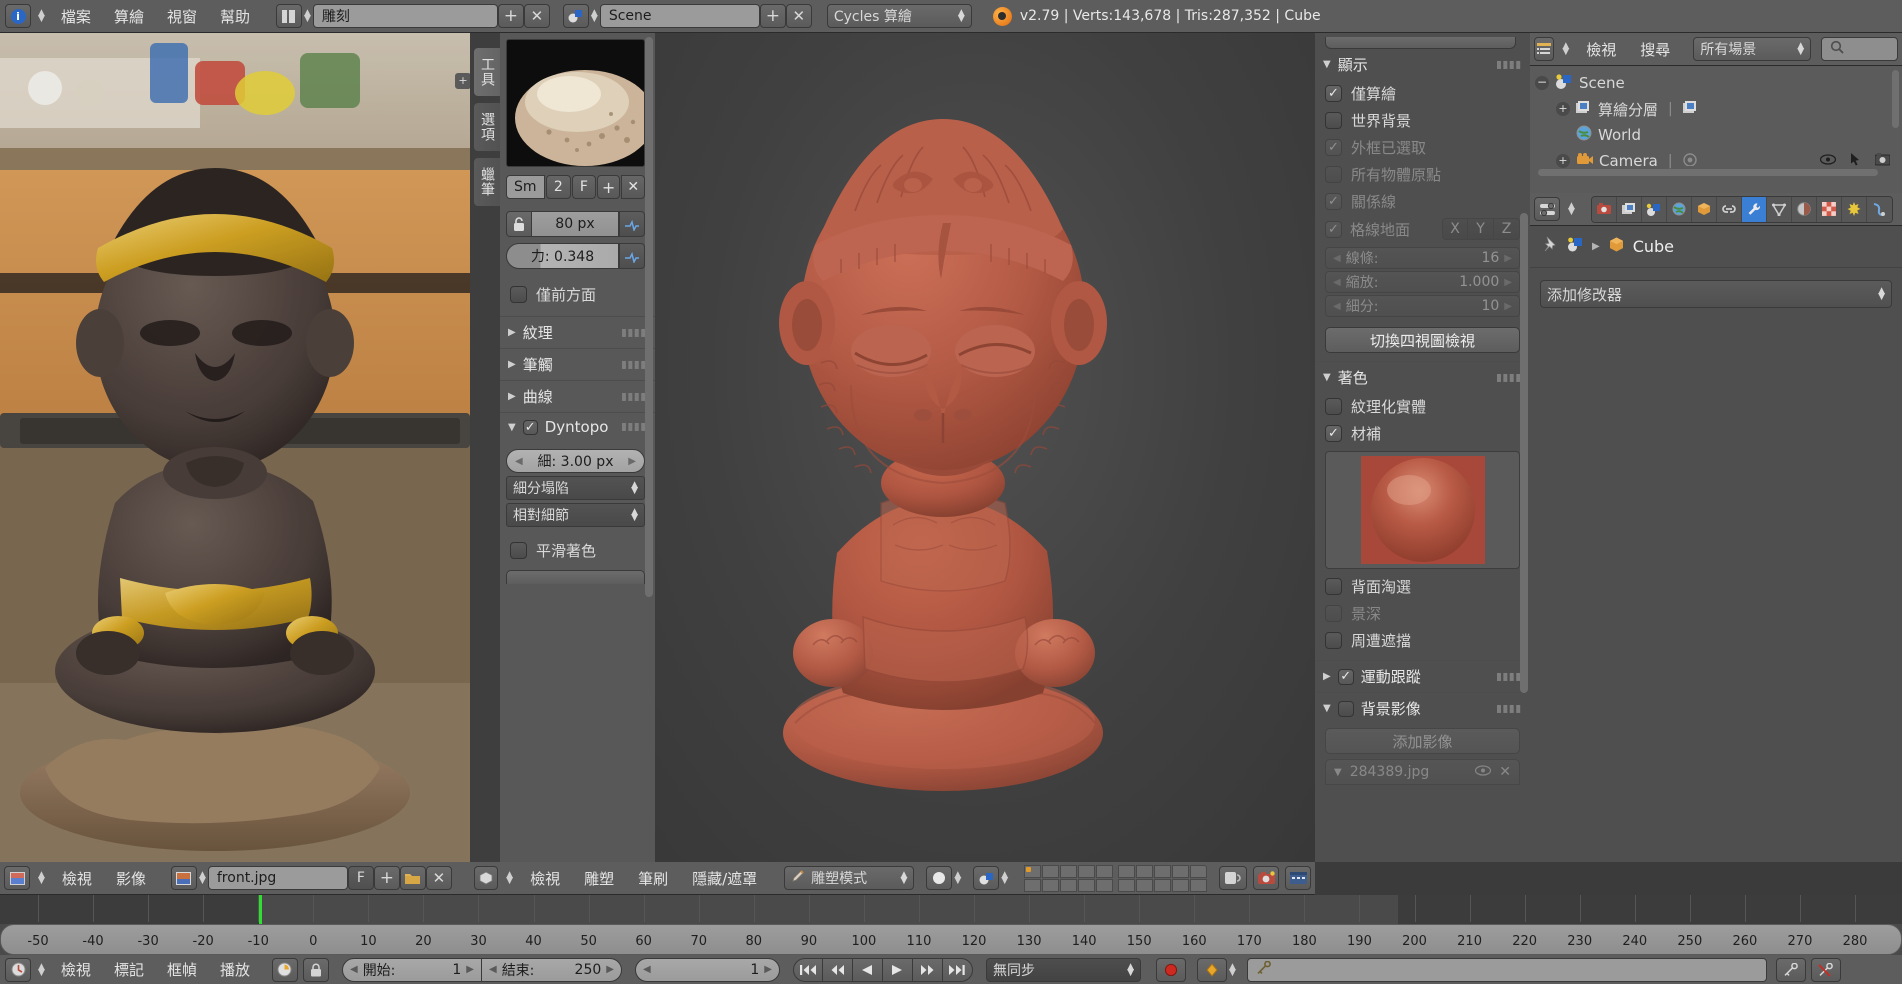 This screenshot has height=984, width=1902. I want to click on autokey-icon, so click(284, 969).